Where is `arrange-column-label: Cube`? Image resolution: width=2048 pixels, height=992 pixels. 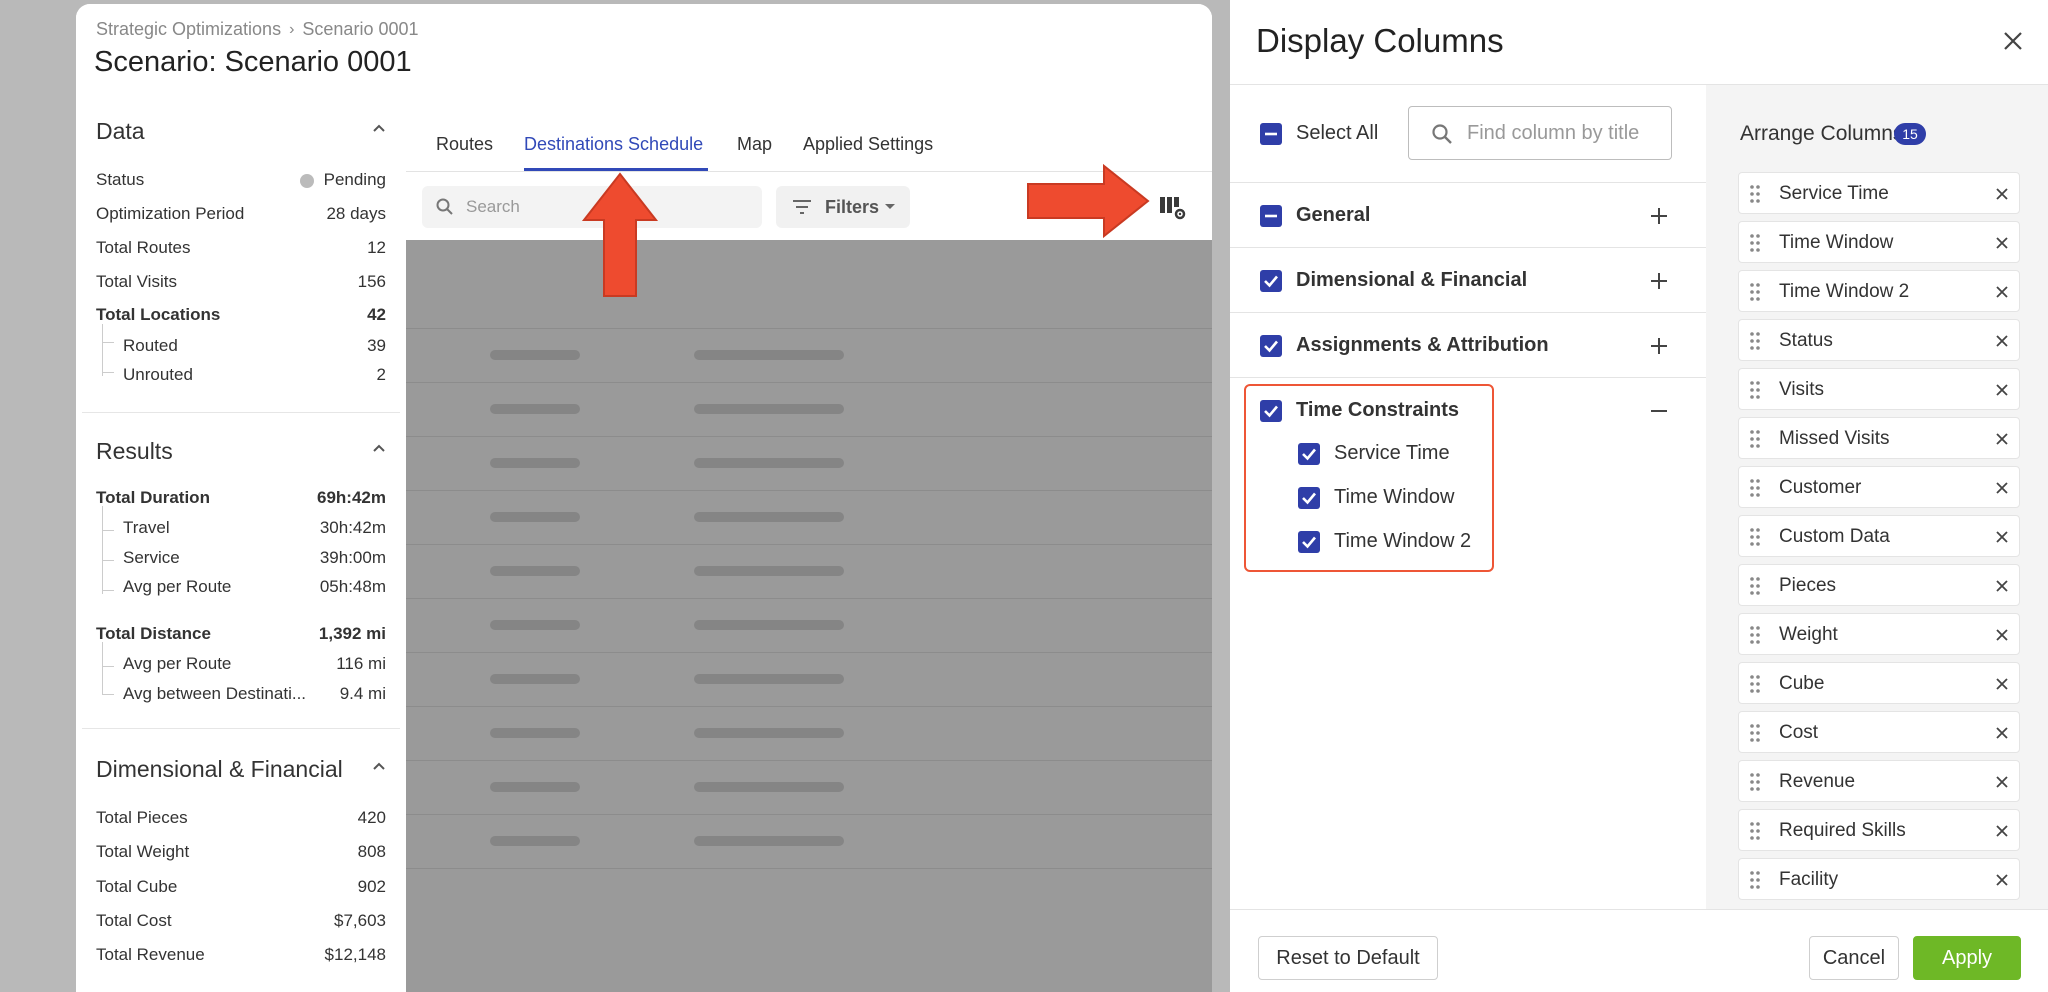
arrange-column-label: Cube is located at coordinates (1802, 683).